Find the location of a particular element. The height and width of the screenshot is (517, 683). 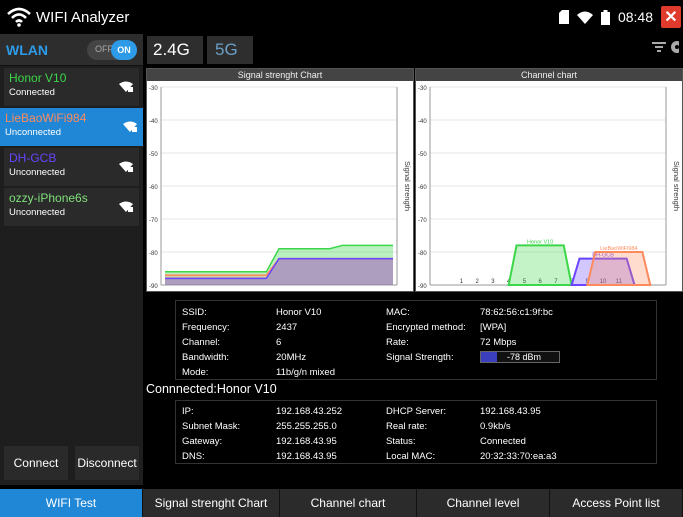

nav-wifi-test: WIFI Test is located at coordinates (71, 503).